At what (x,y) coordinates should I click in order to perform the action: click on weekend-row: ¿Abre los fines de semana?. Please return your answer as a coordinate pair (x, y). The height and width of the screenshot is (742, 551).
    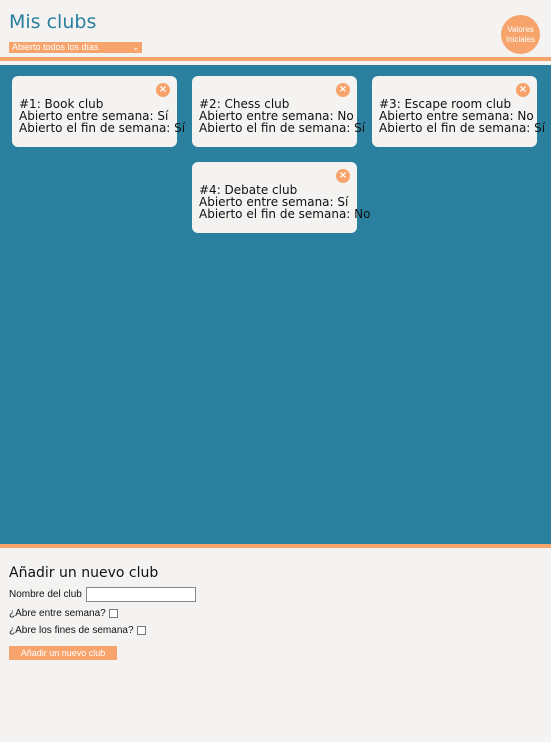
    Looking at the image, I should click on (102, 630).